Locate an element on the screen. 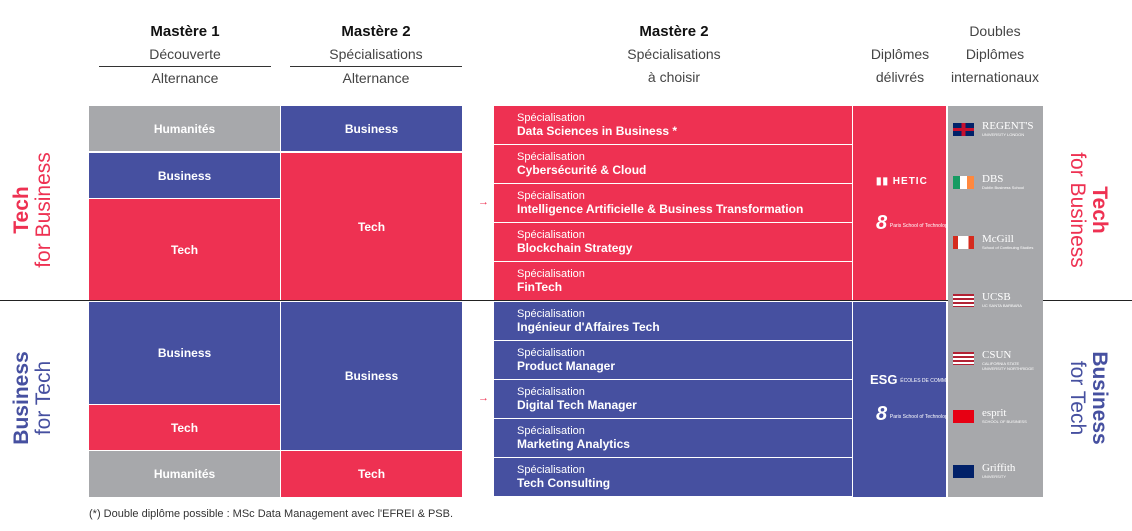  diplomas-business is located at coordinates (899, 399).